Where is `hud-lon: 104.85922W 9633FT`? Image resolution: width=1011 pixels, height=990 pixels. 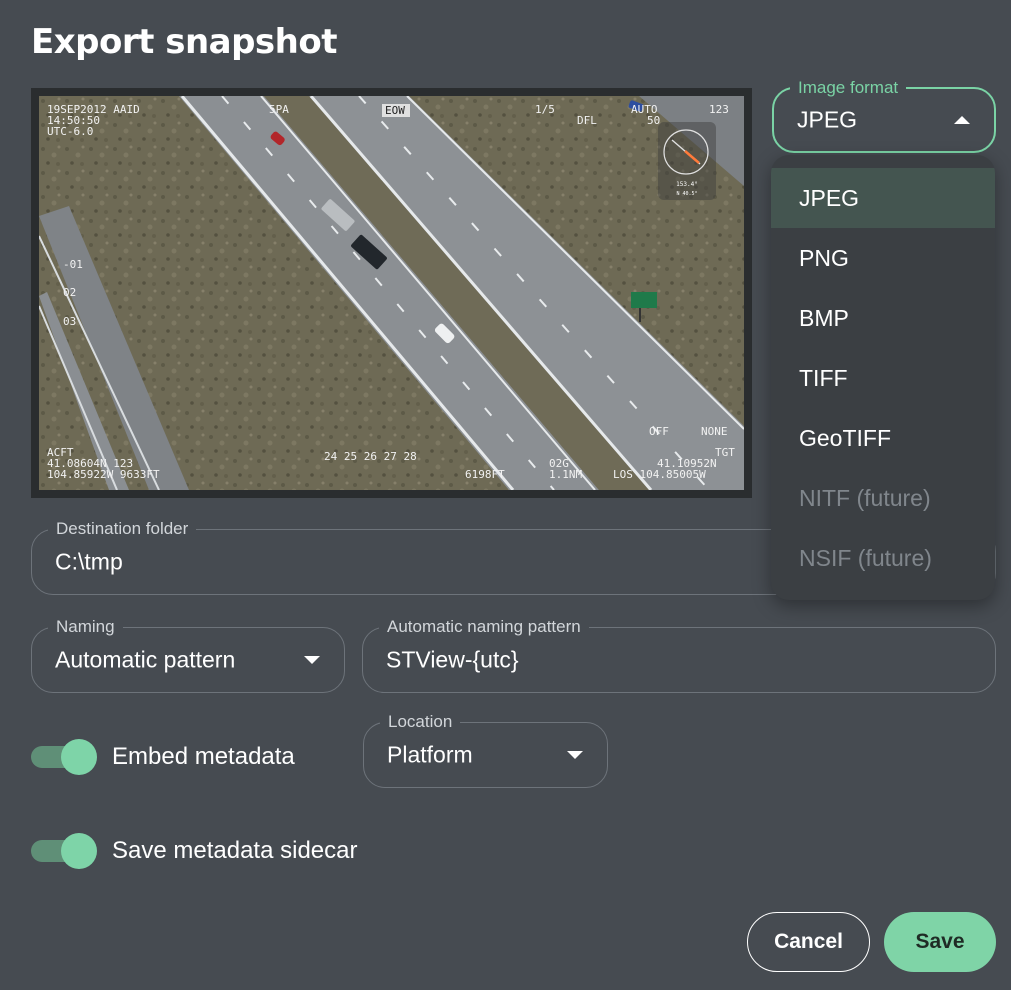
hud-lon: 104.85922W 9633FT is located at coordinates (103, 474).